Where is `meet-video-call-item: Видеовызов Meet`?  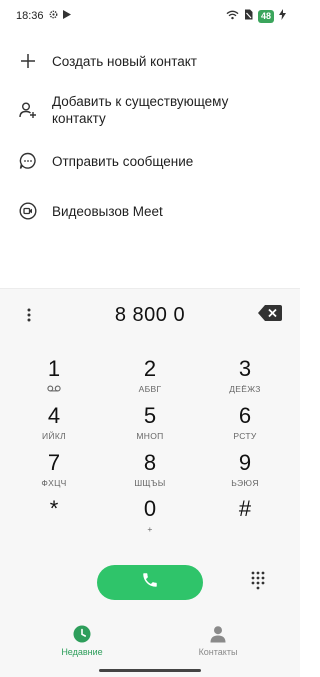 meet-video-call-item: Видеовызов Meet is located at coordinates (150, 211).